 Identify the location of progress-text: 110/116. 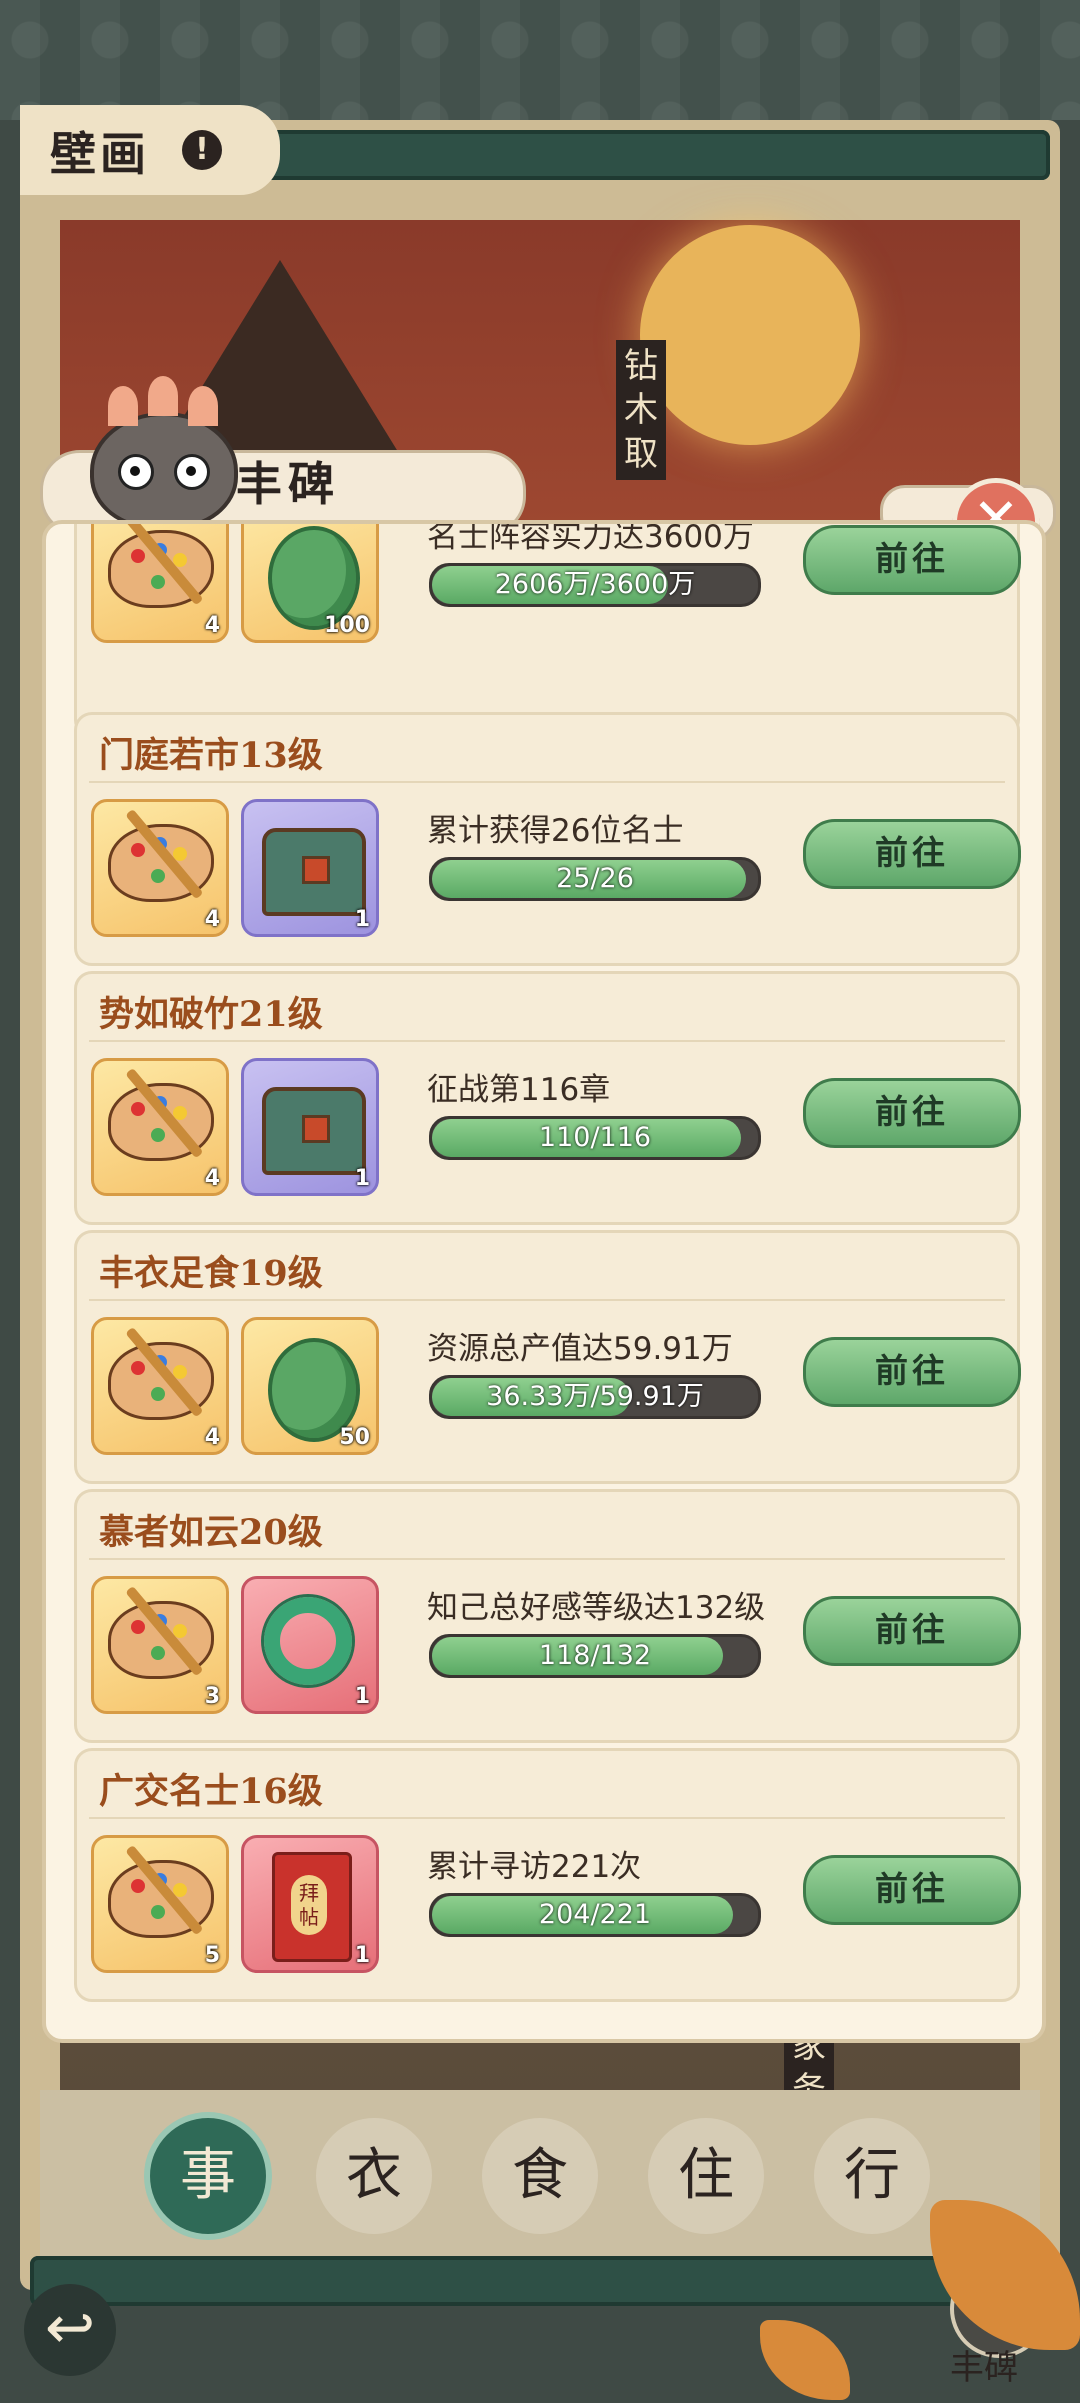
(595, 1137).